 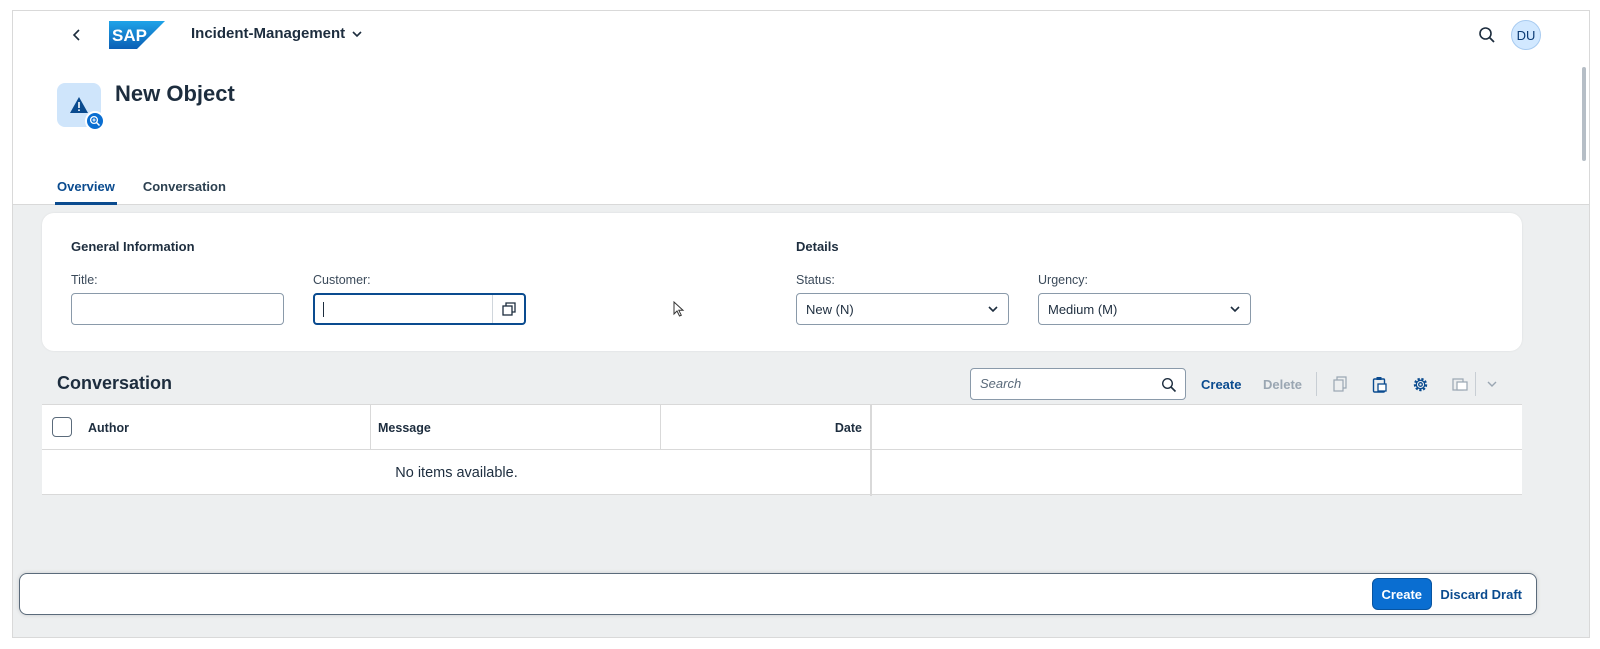 What do you see at coordinates (1481, 594) in the screenshot?
I see `discard-draft-button: Discard Draft` at bounding box center [1481, 594].